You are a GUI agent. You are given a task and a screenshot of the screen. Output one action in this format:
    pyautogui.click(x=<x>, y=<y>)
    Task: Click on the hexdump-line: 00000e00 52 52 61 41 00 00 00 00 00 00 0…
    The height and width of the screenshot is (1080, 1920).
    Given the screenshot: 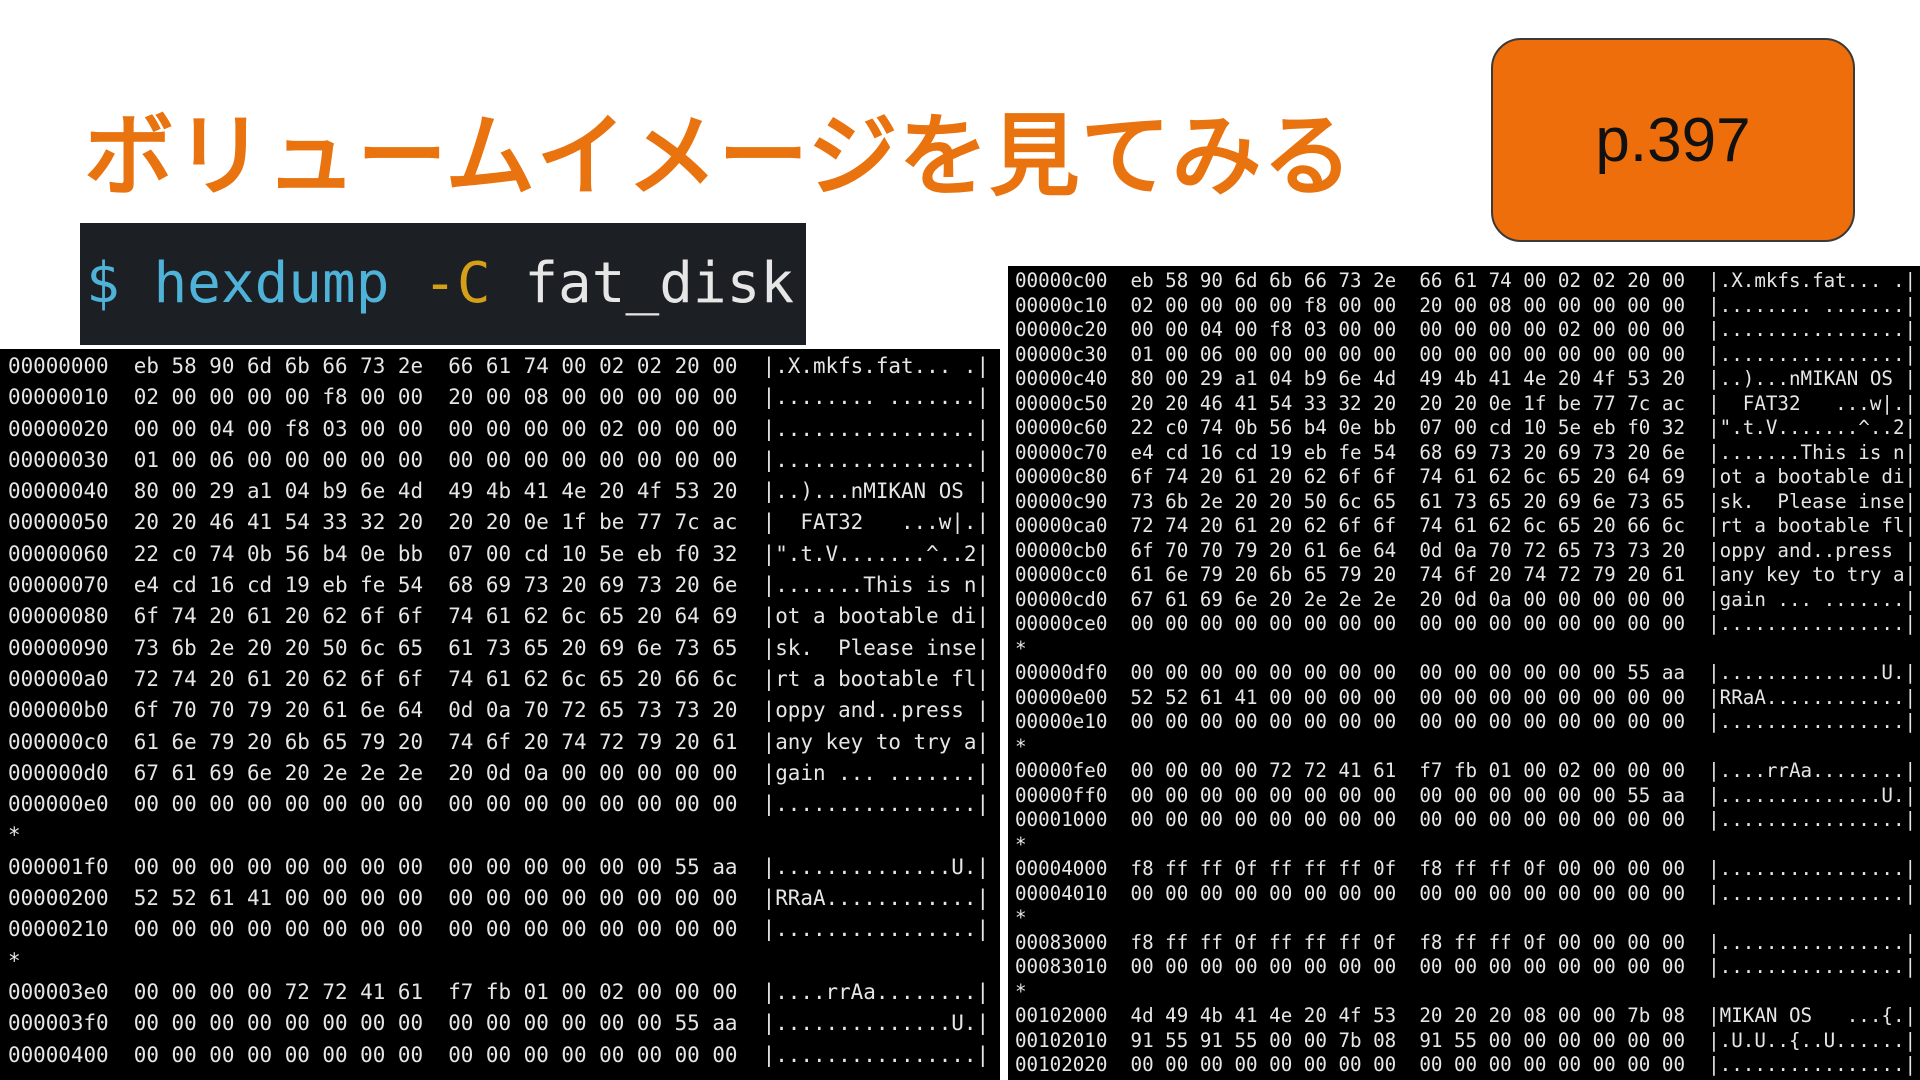 What is the action you would take?
    pyautogui.click(x=1466, y=697)
    